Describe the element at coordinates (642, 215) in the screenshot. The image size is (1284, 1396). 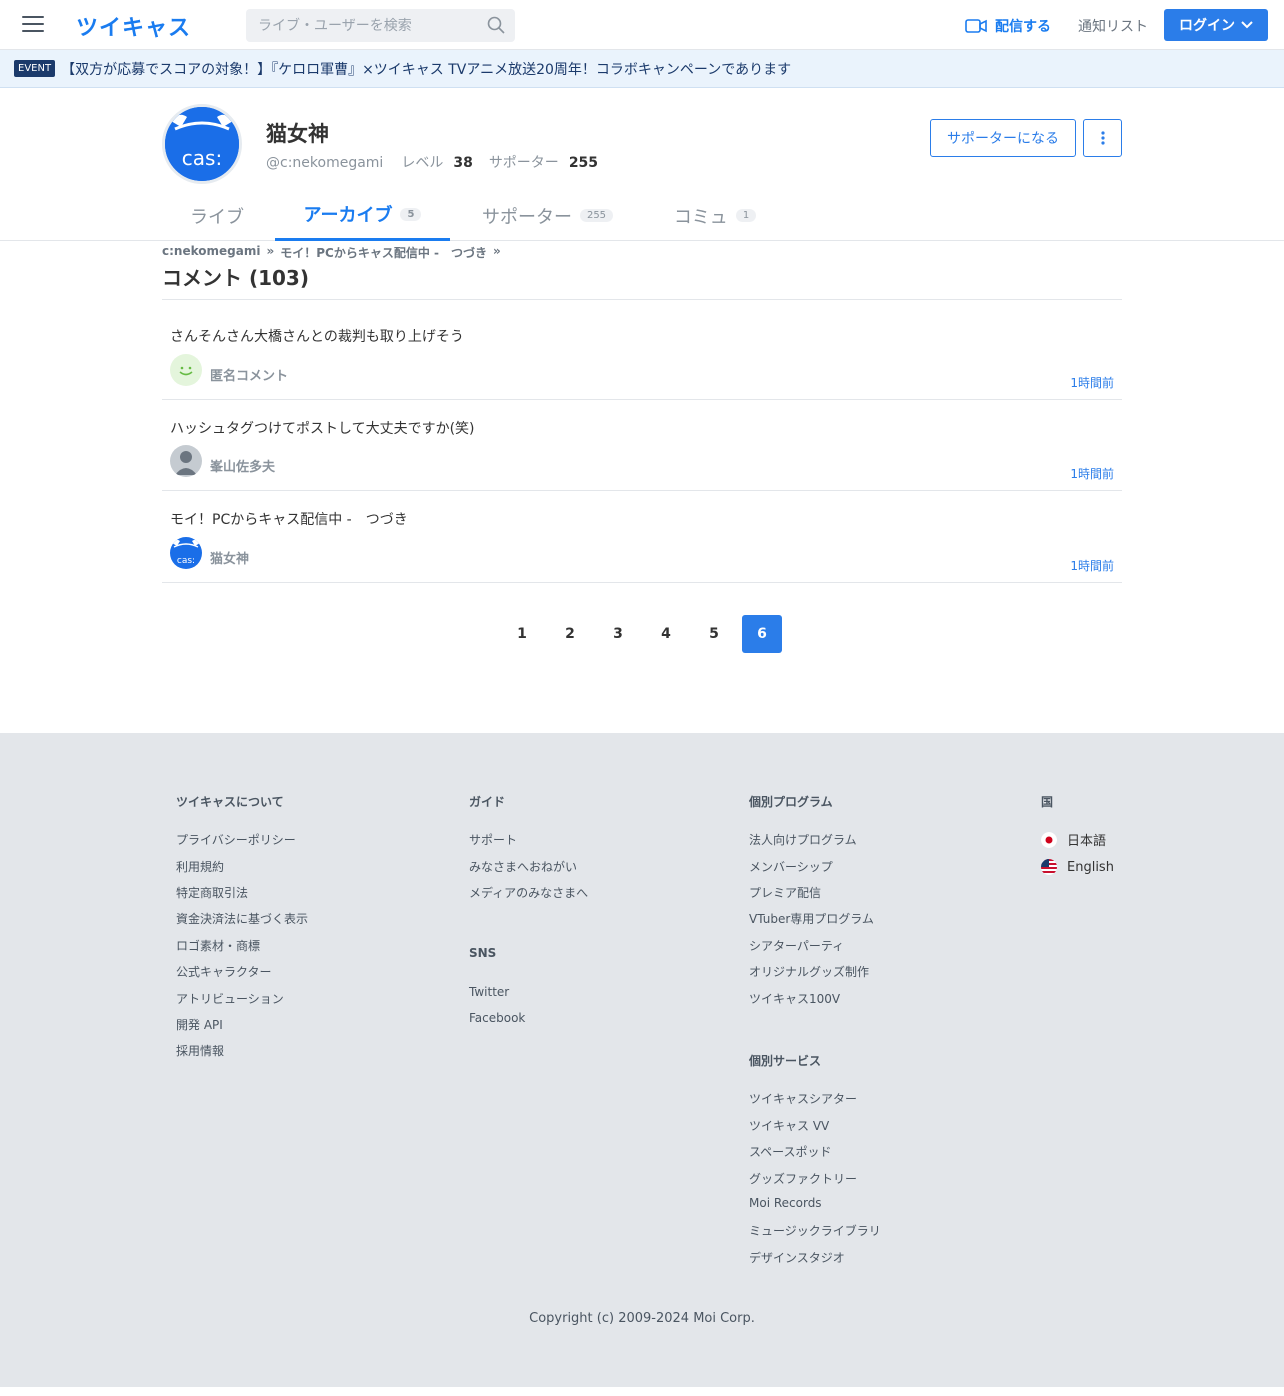
I see `profile-tabs: ライブ アーカイブ 5 サポーター 255 コミュ 1` at that location.